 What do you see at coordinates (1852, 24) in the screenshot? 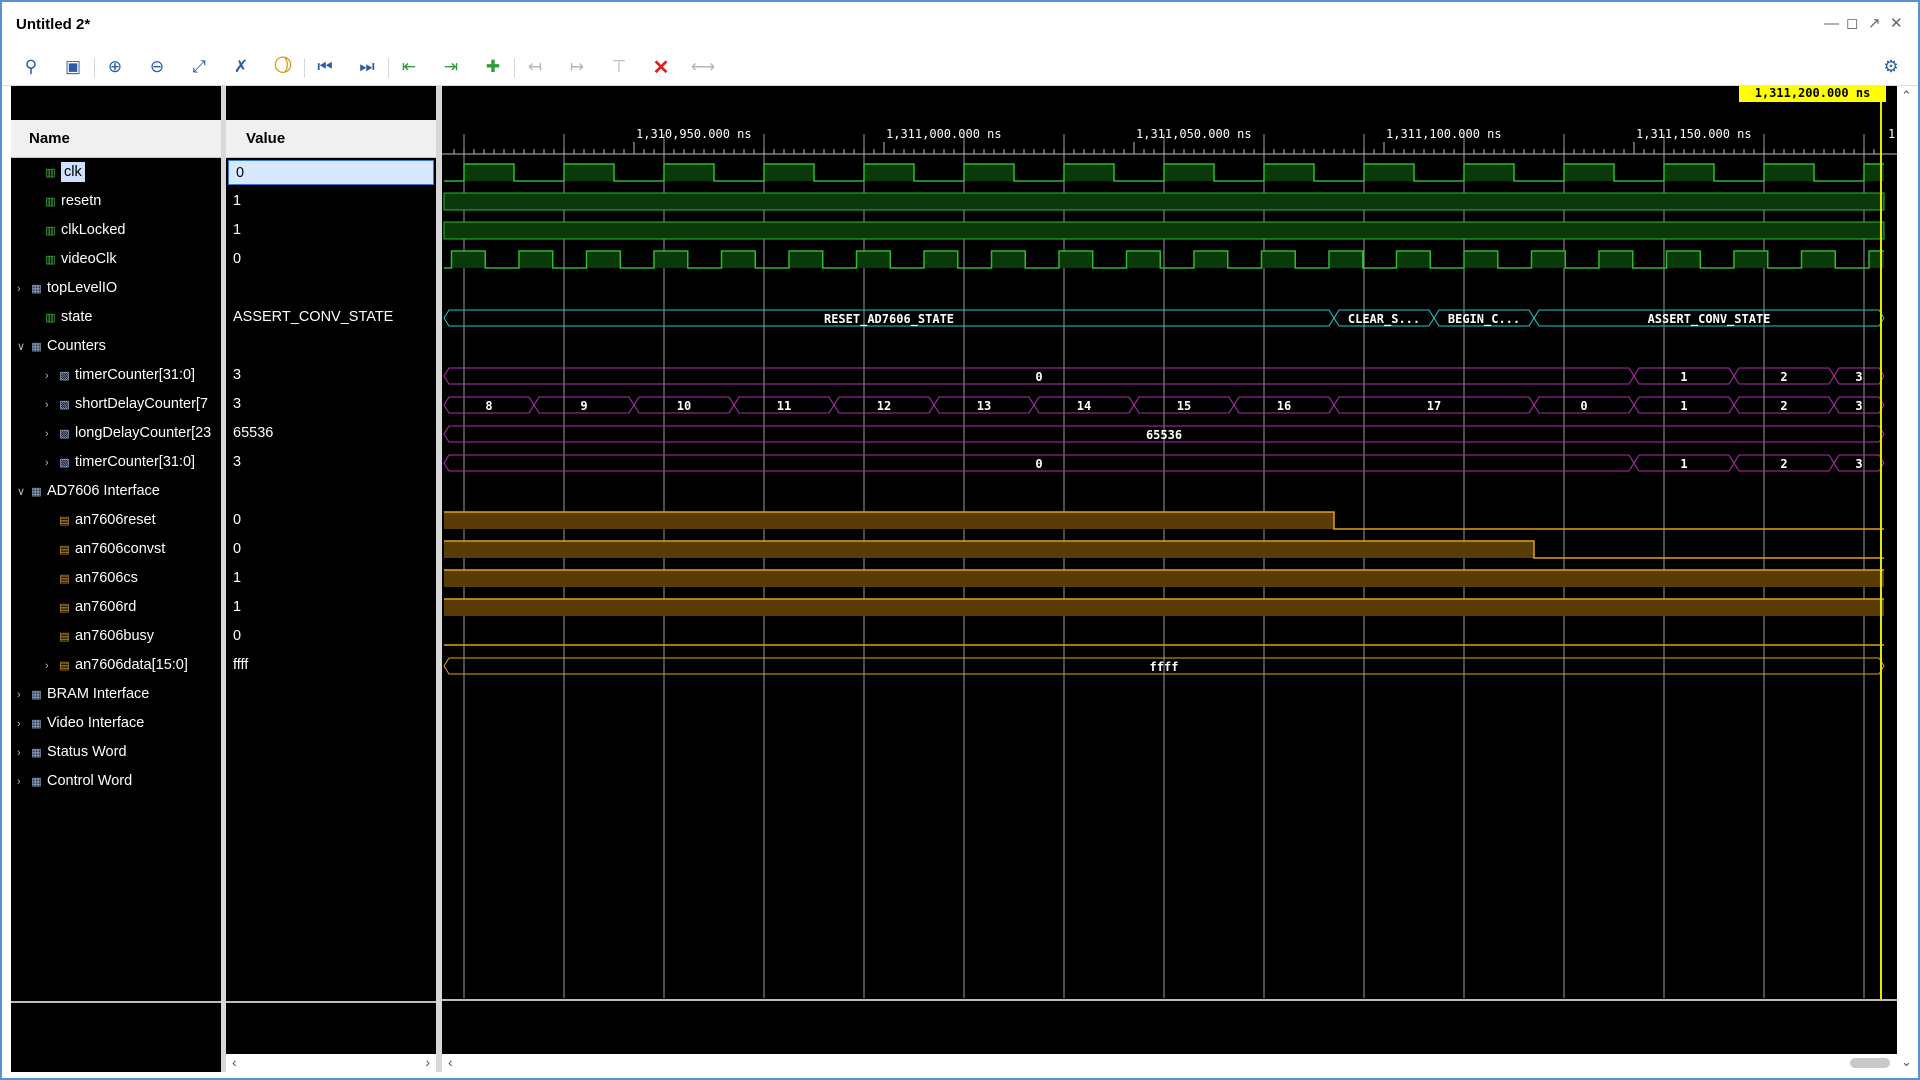
I see `maximize-icon: ◻` at bounding box center [1852, 24].